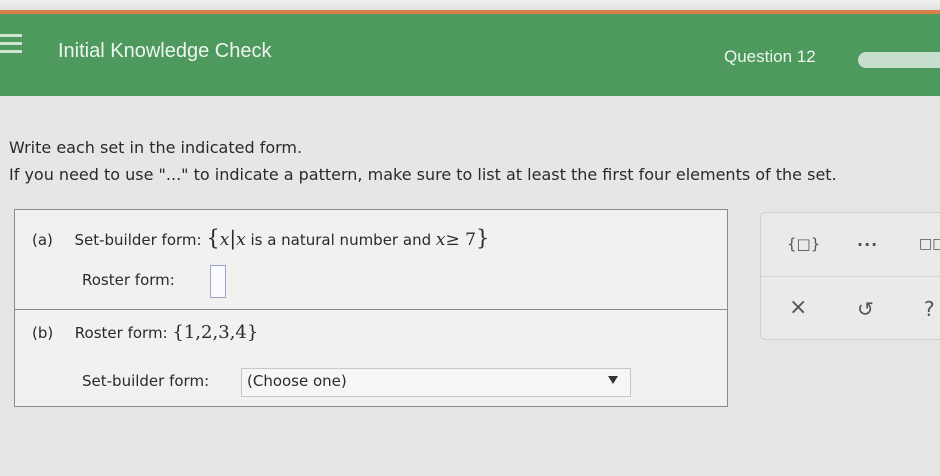 The image size is (940, 476). Describe the element at coordinates (470, 5) in the screenshot. I see `browser-top-strip` at that location.